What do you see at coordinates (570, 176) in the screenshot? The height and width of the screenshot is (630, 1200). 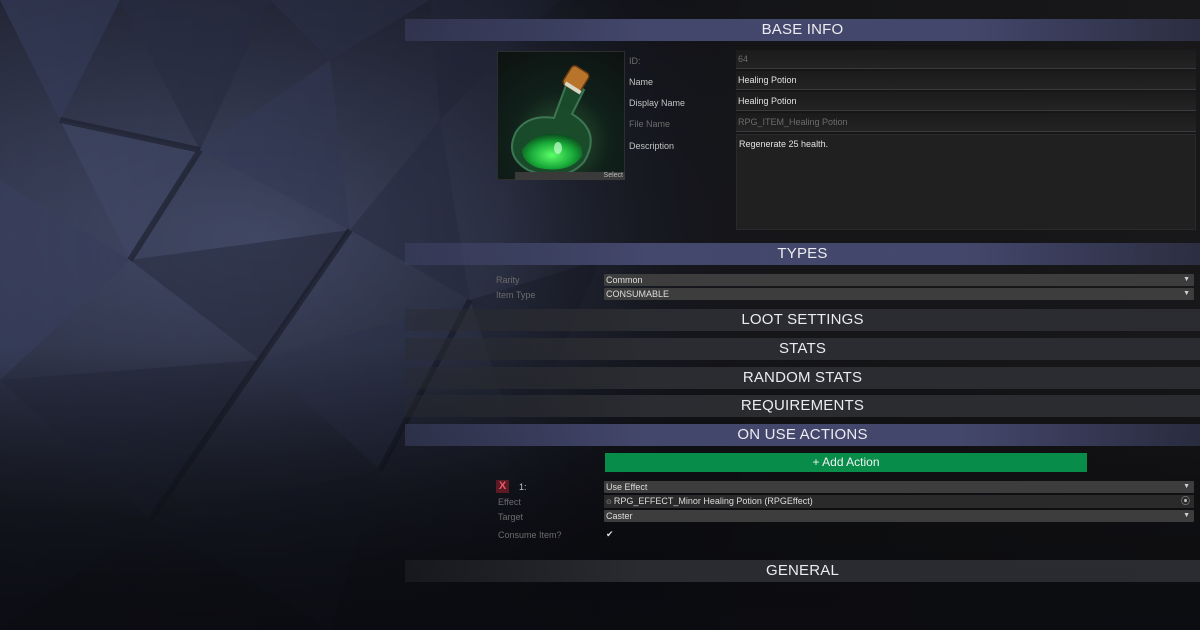 I see `icon-select-button: Select` at bounding box center [570, 176].